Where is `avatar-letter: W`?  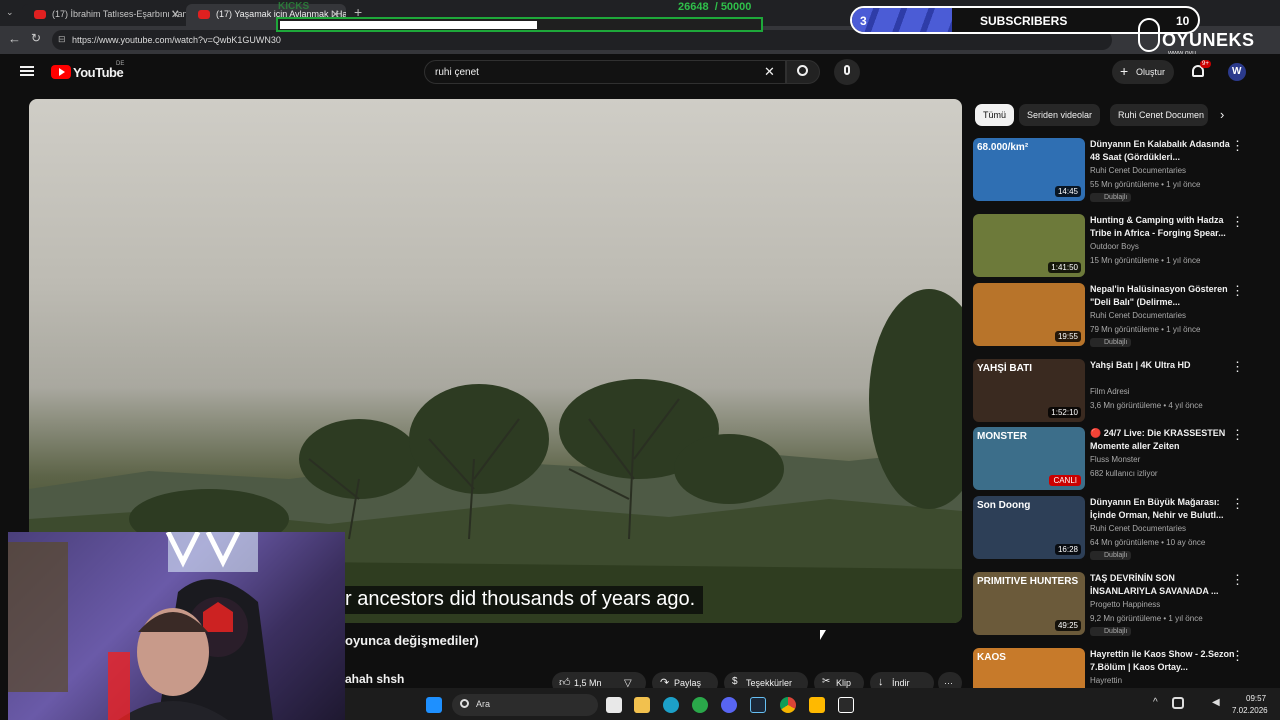
avatar-letter: W is located at coordinates (1237, 71).